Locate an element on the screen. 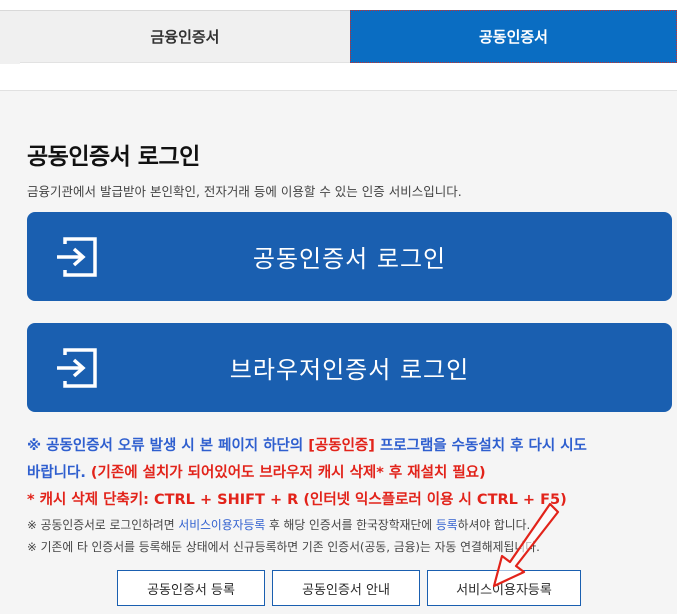  page-title: 공동인증서 로그인 is located at coordinates (113, 157).